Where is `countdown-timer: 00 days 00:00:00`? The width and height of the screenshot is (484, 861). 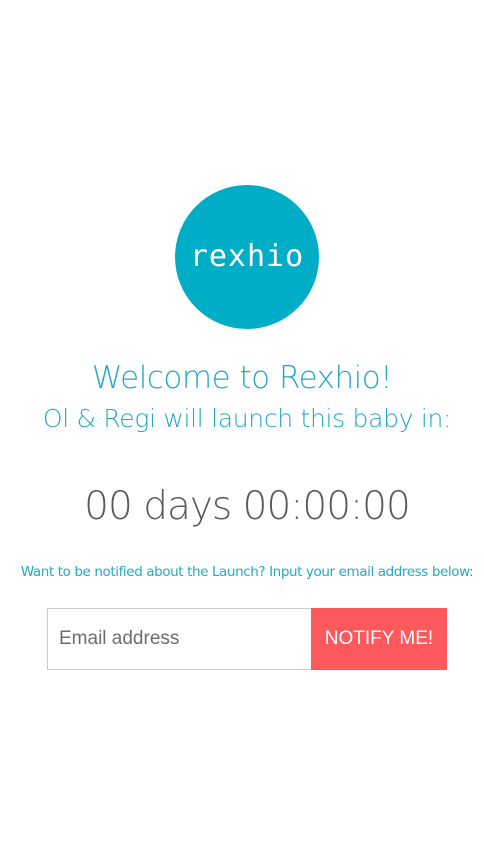
countdown-timer: 00 days 00:00:00 is located at coordinates (247, 506).